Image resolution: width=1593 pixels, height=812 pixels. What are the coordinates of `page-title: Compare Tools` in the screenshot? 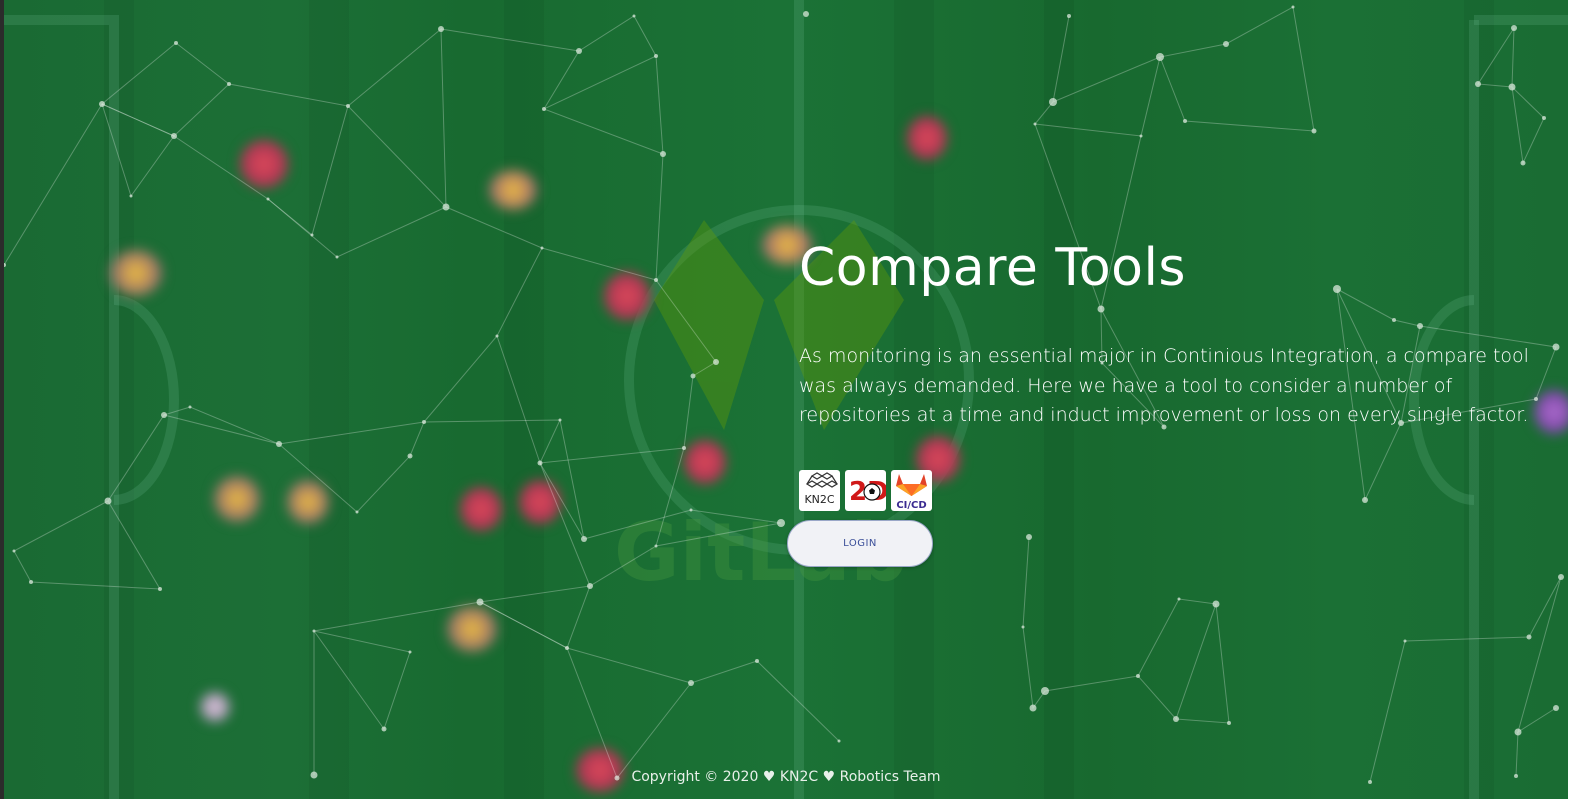 It's located at (993, 268).